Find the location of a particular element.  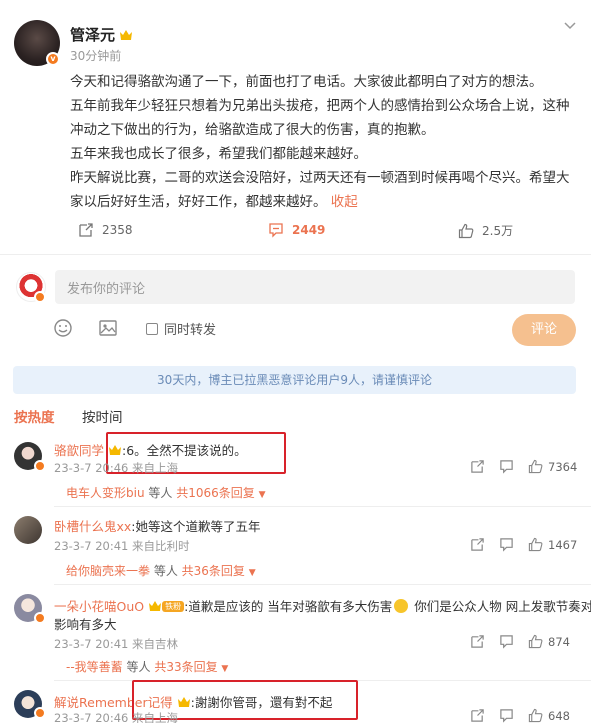

reply-summary: 给你脑壳来一拳 等人 共36条回复 ▼ is located at coordinates (161, 570).